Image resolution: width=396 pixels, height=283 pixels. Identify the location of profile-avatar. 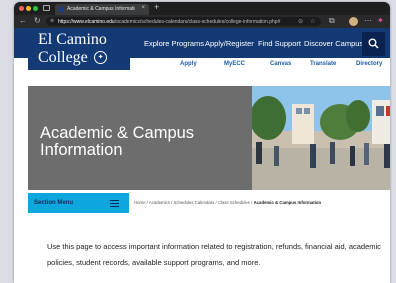
(353, 21).